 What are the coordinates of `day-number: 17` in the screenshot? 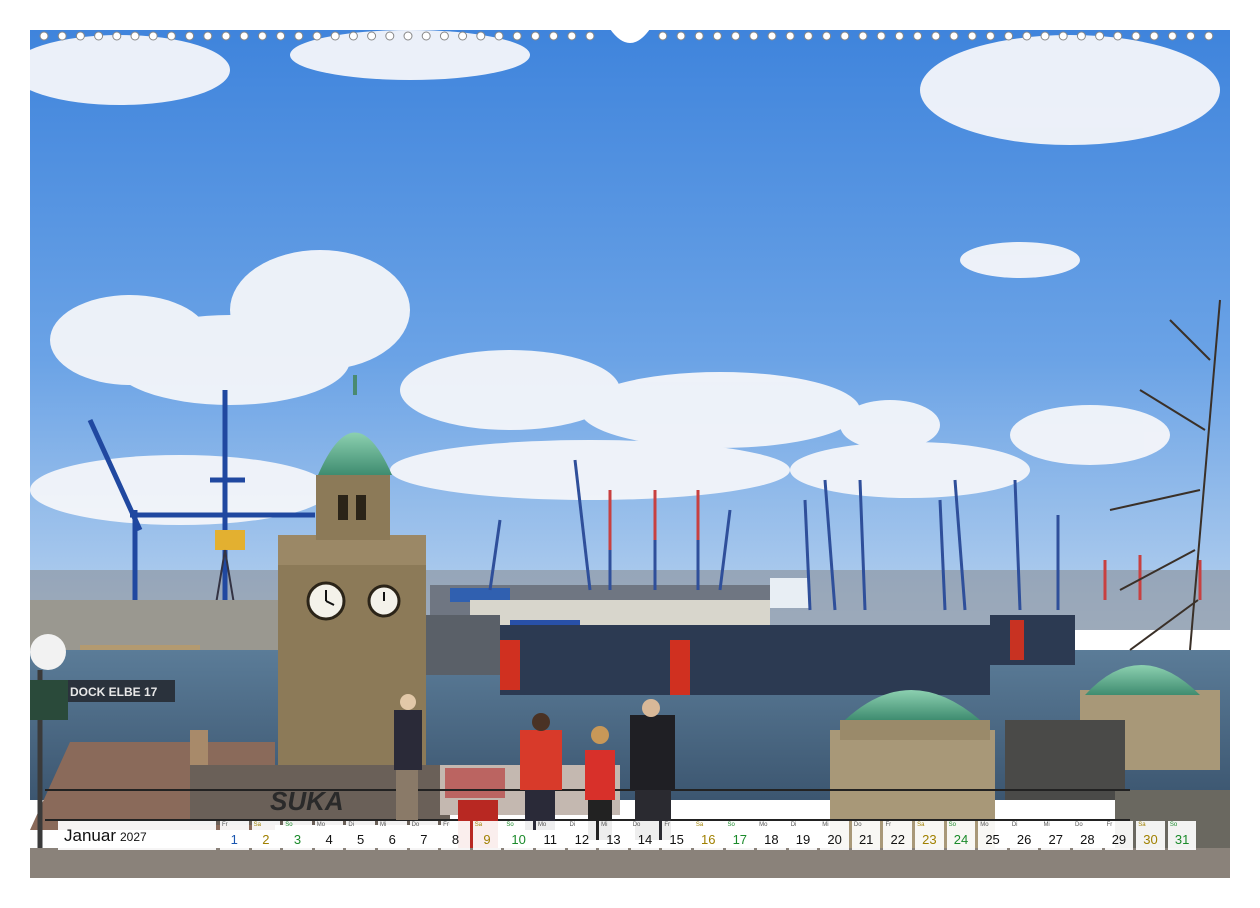 It's located at (740, 839).